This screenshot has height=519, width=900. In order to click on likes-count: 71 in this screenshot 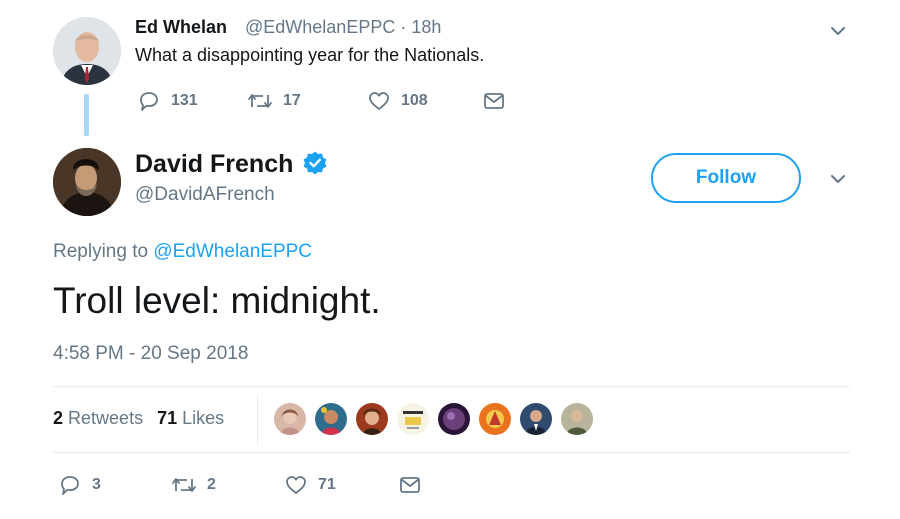, I will do `click(167, 418)`.